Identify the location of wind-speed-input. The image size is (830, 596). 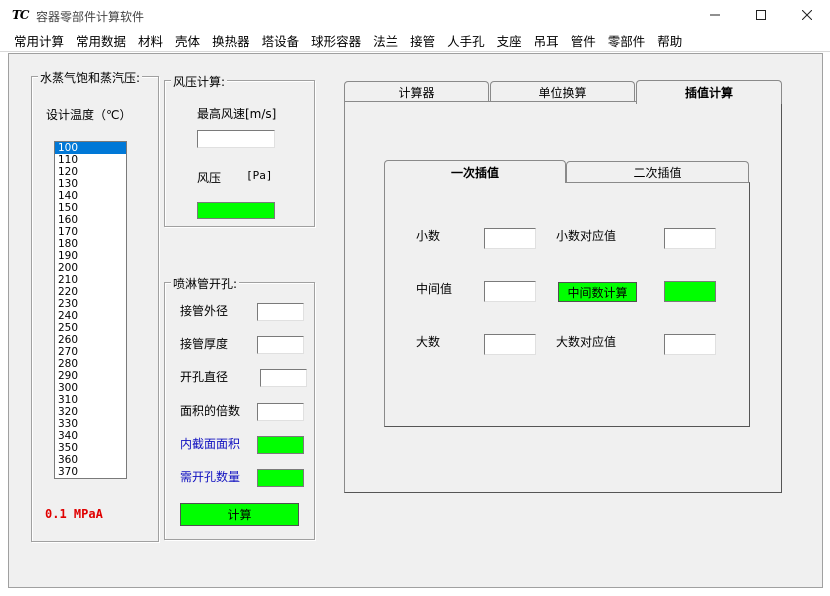
(236, 139).